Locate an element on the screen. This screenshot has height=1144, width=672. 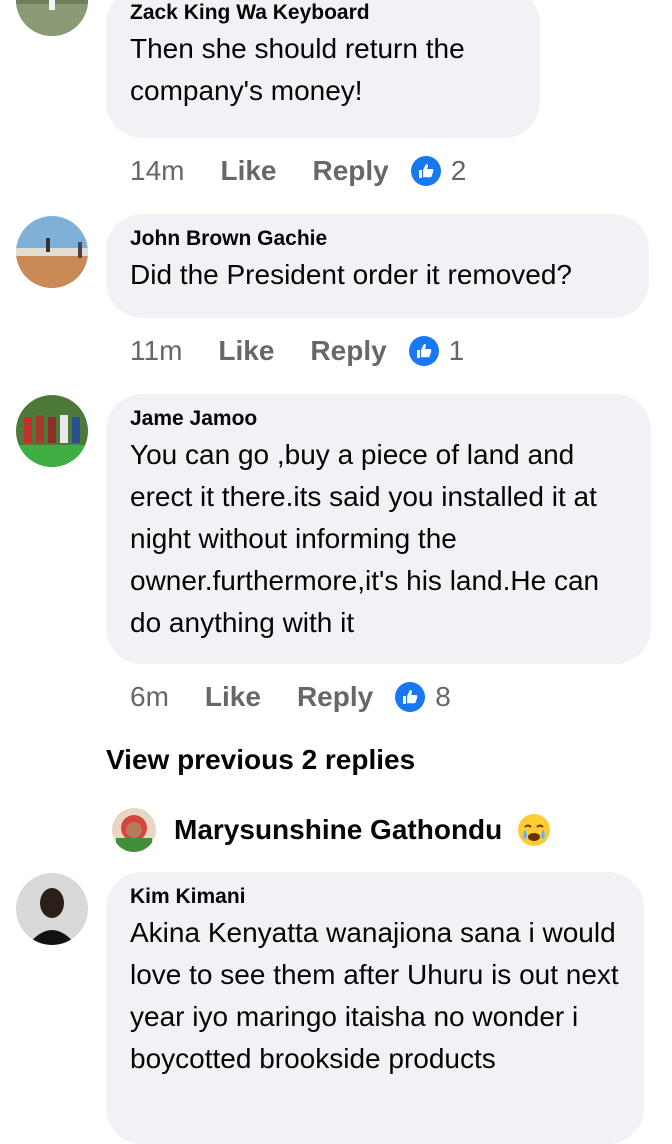
comment-actions: 14m Like Reply 2 is located at coordinates (298, 171).